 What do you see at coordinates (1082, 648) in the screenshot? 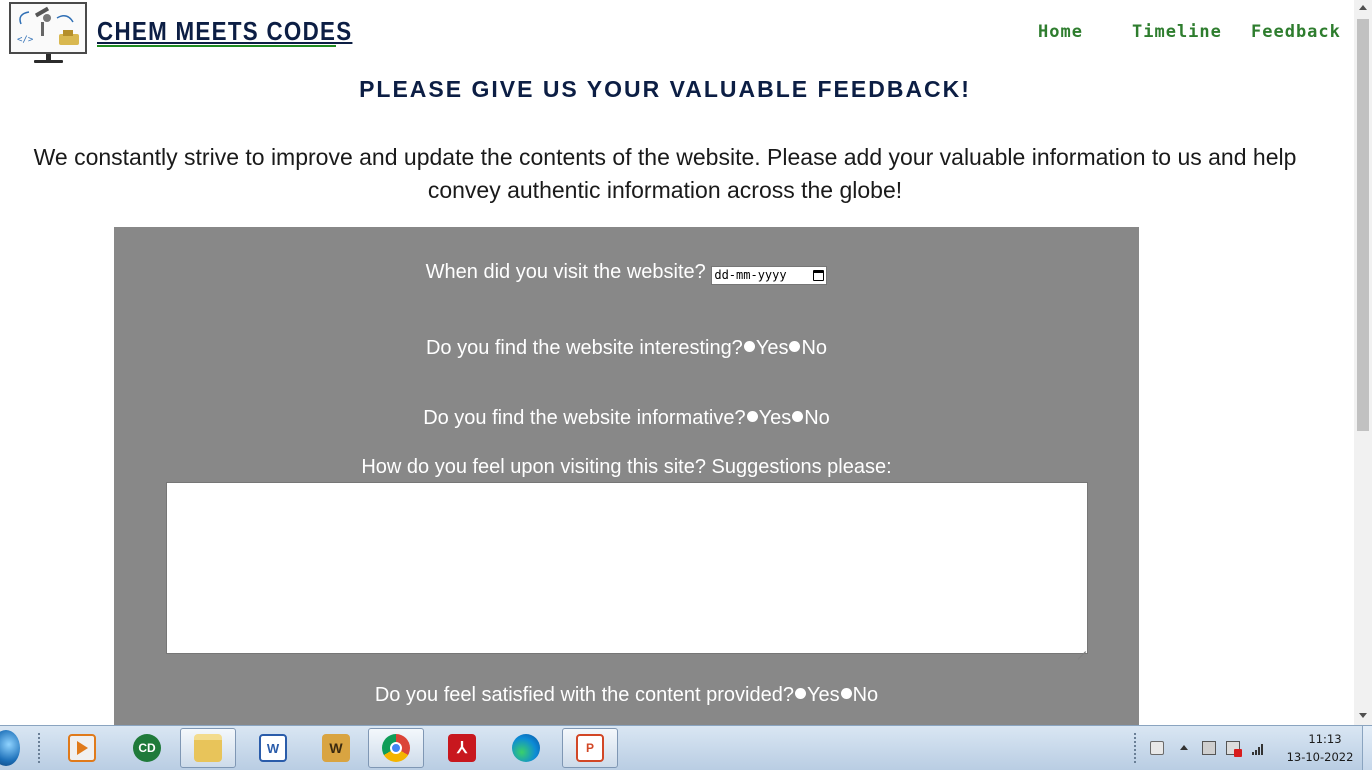
I see `resize-grip-icon` at bounding box center [1082, 648].